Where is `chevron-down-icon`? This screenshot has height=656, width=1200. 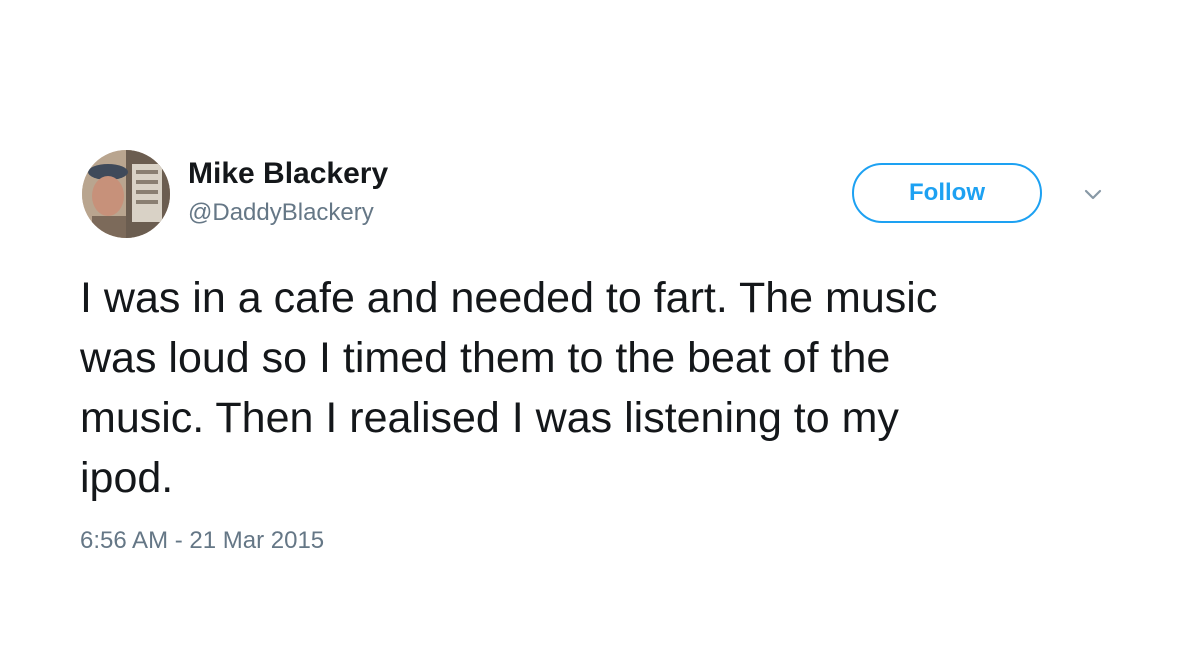 chevron-down-icon is located at coordinates (1093, 195).